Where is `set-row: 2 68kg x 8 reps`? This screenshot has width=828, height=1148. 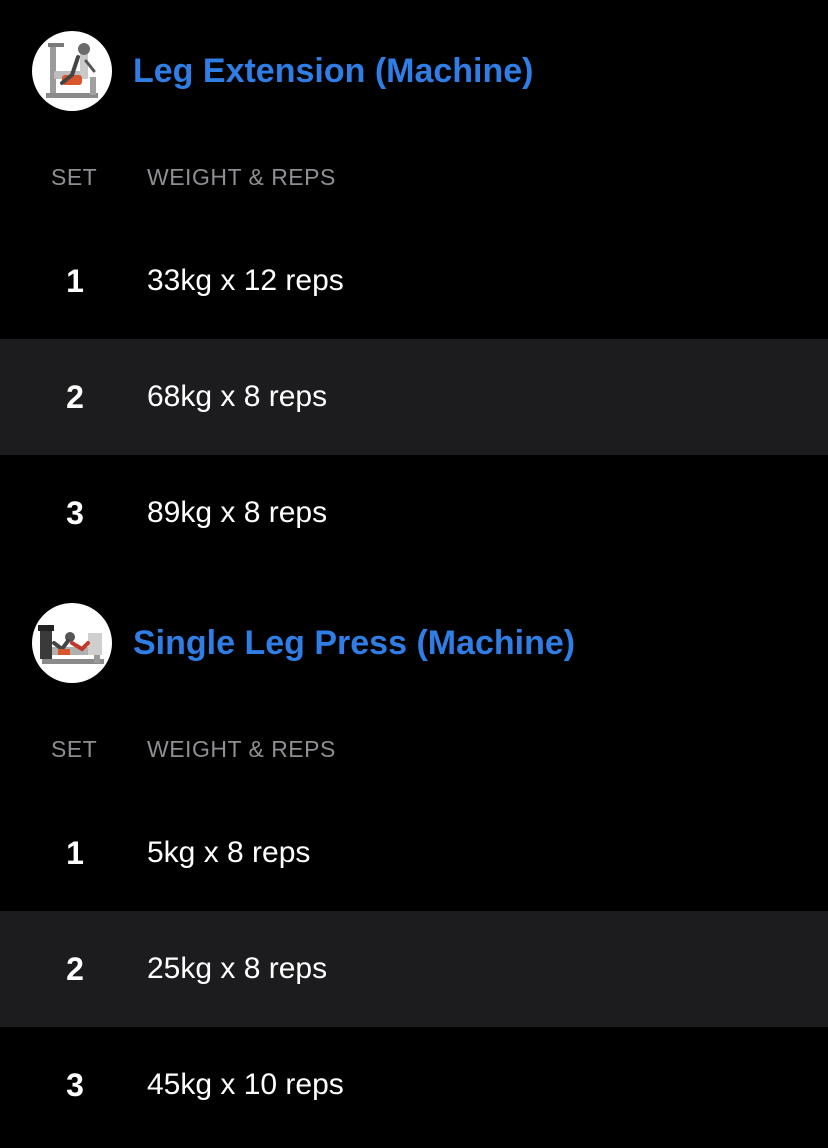
set-row: 2 68kg x 8 reps is located at coordinates (414, 397).